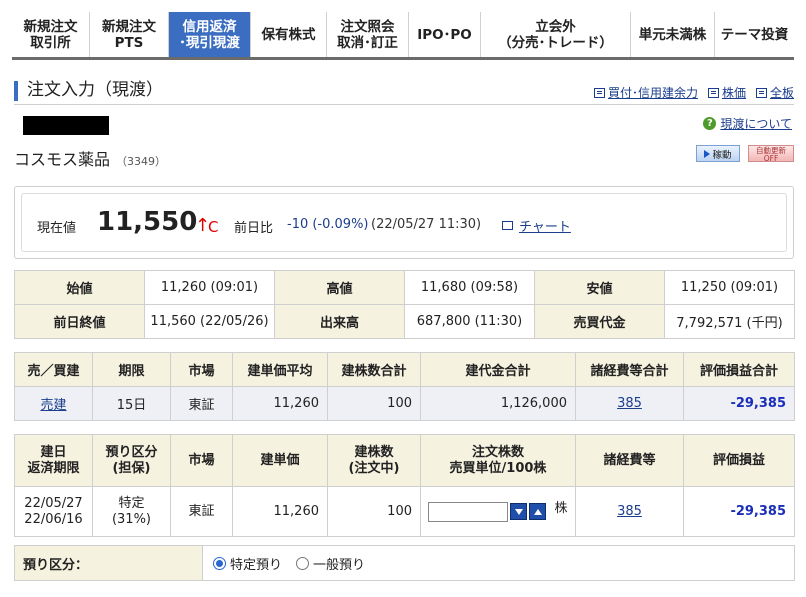 The height and width of the screenshot is (597, 806). What do you see at coordinates (771, 154) in the screenshot?
I see `auto-update-button: 自動更新 OFF` at bounding box center [771, 154].